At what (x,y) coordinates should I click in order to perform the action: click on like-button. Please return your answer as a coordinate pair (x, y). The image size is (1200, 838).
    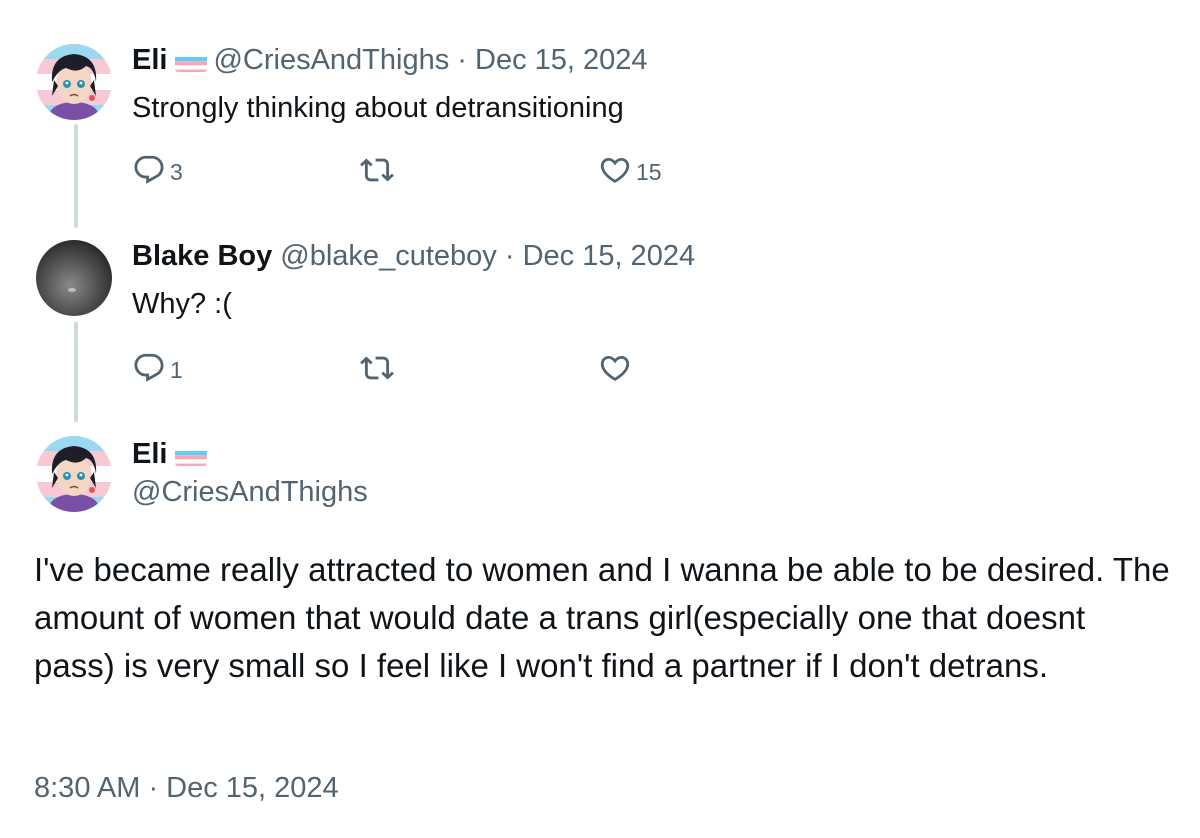
    Looking at the image, I should click on (615, 370).